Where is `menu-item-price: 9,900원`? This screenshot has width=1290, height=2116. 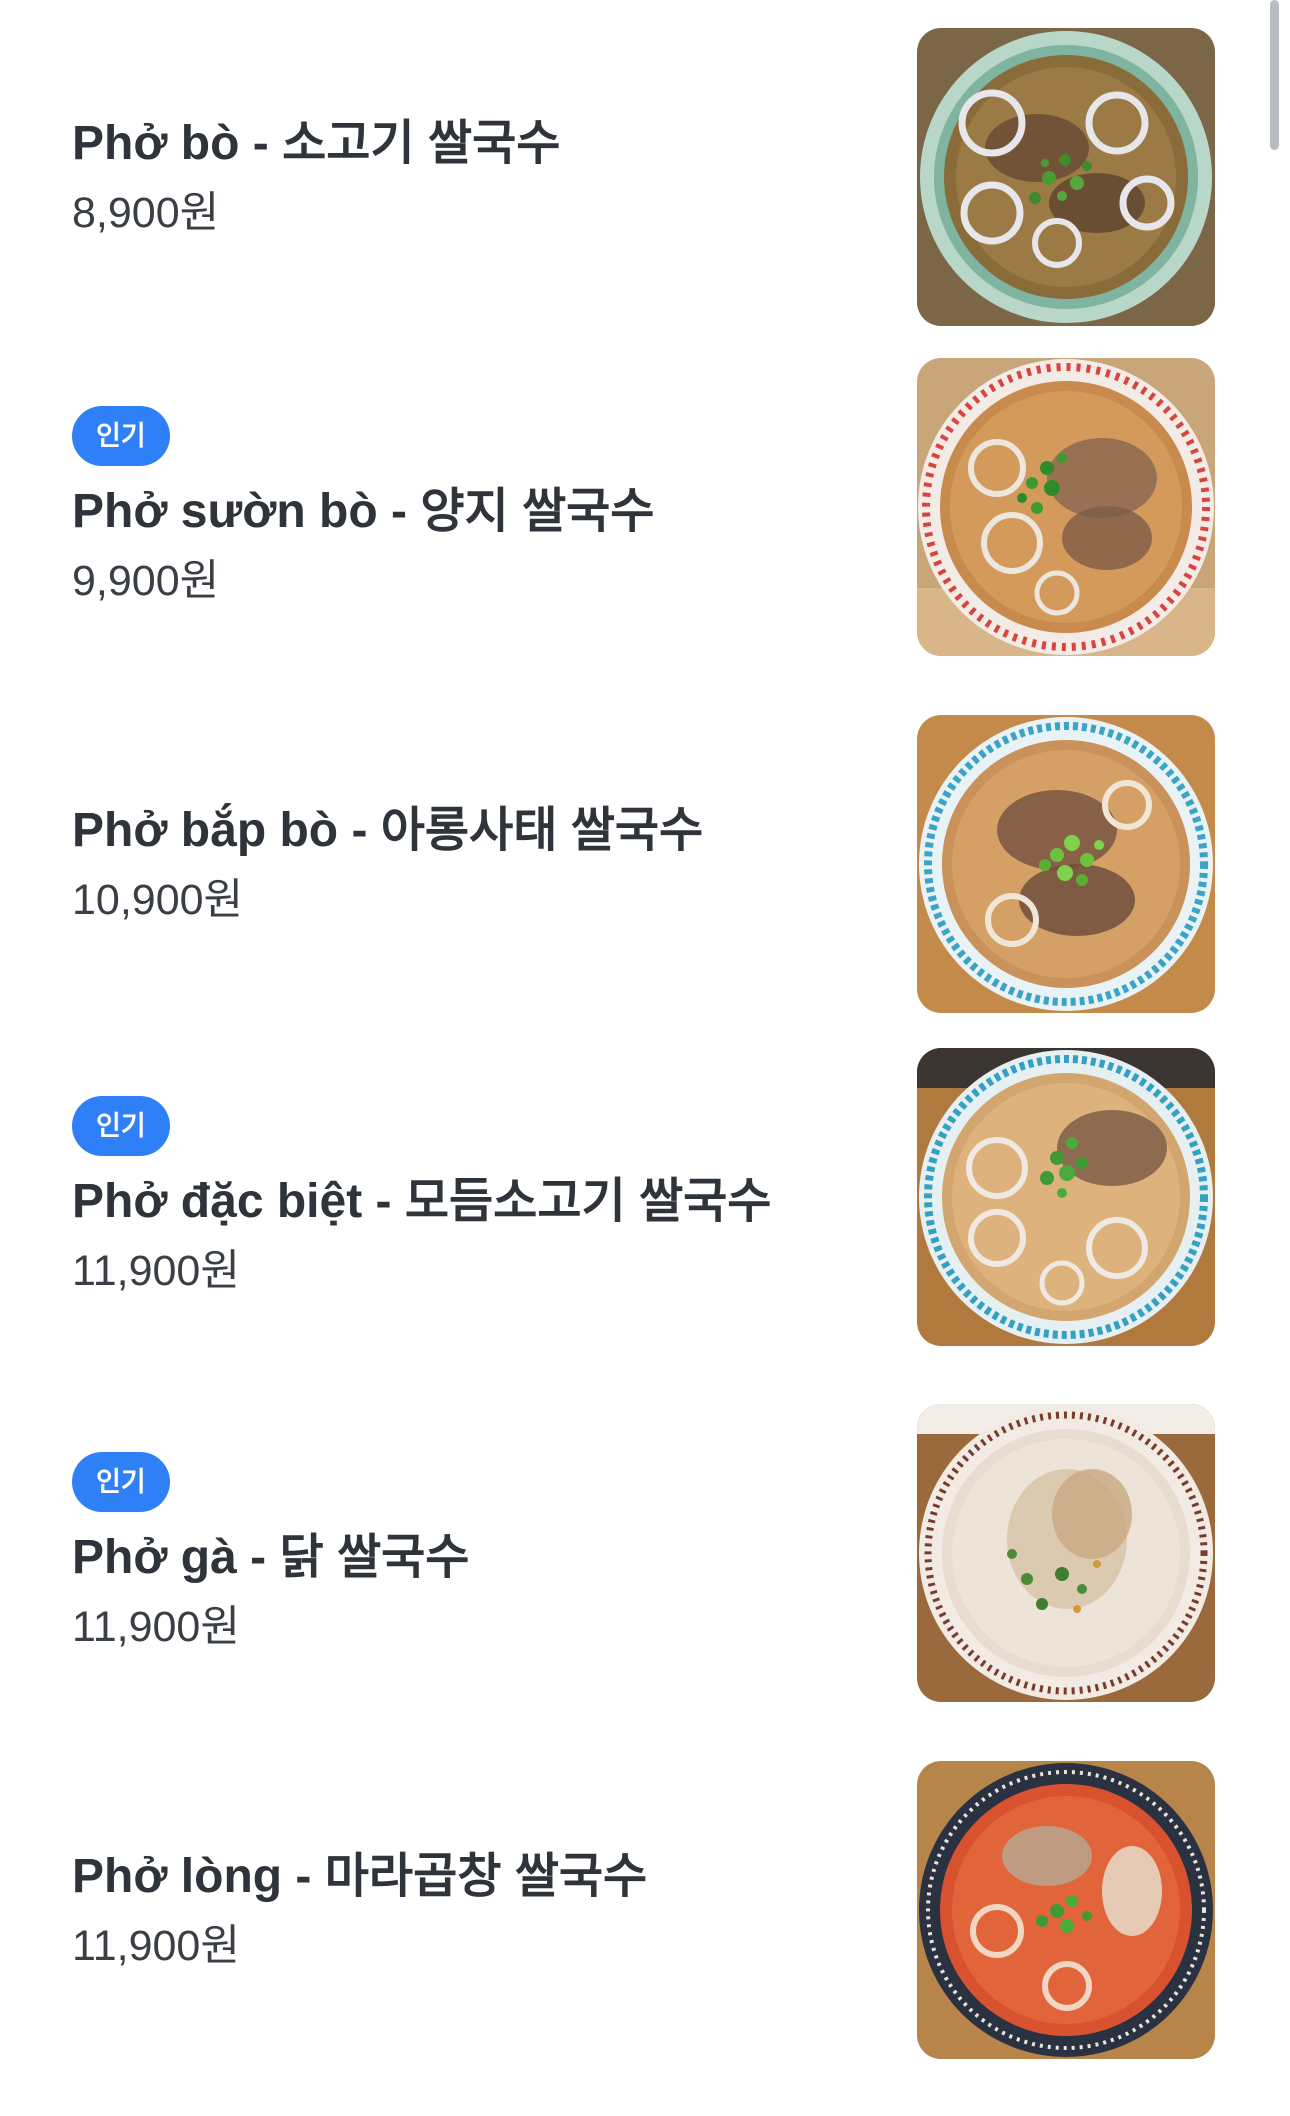 menu-item-price: 9,900원 is located at coordinates (146, 581).